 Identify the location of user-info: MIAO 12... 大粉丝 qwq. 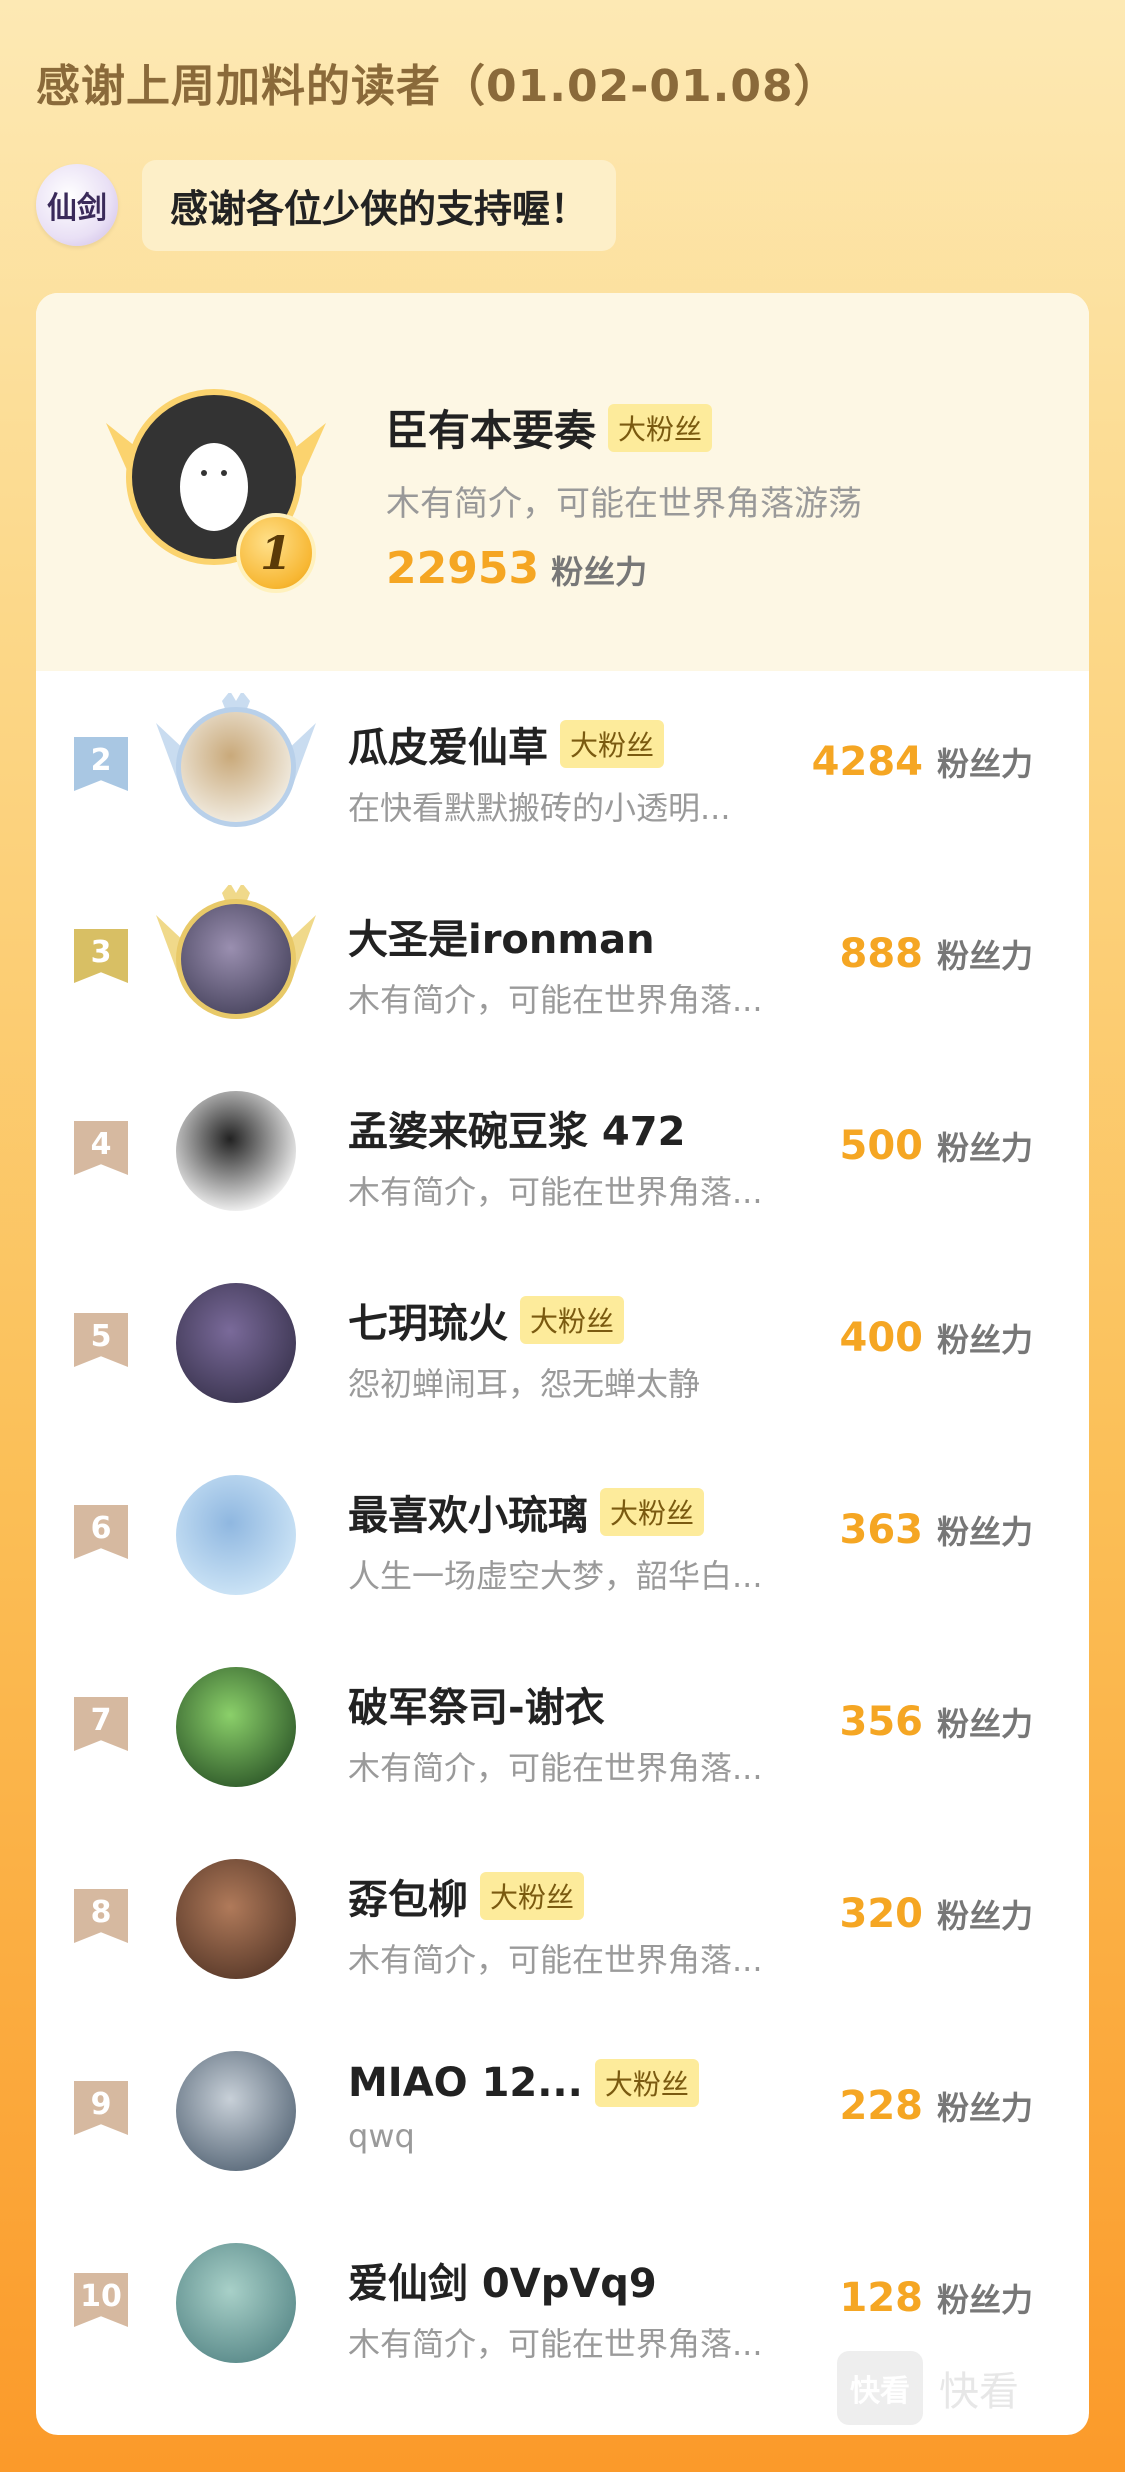
(523, 2107).